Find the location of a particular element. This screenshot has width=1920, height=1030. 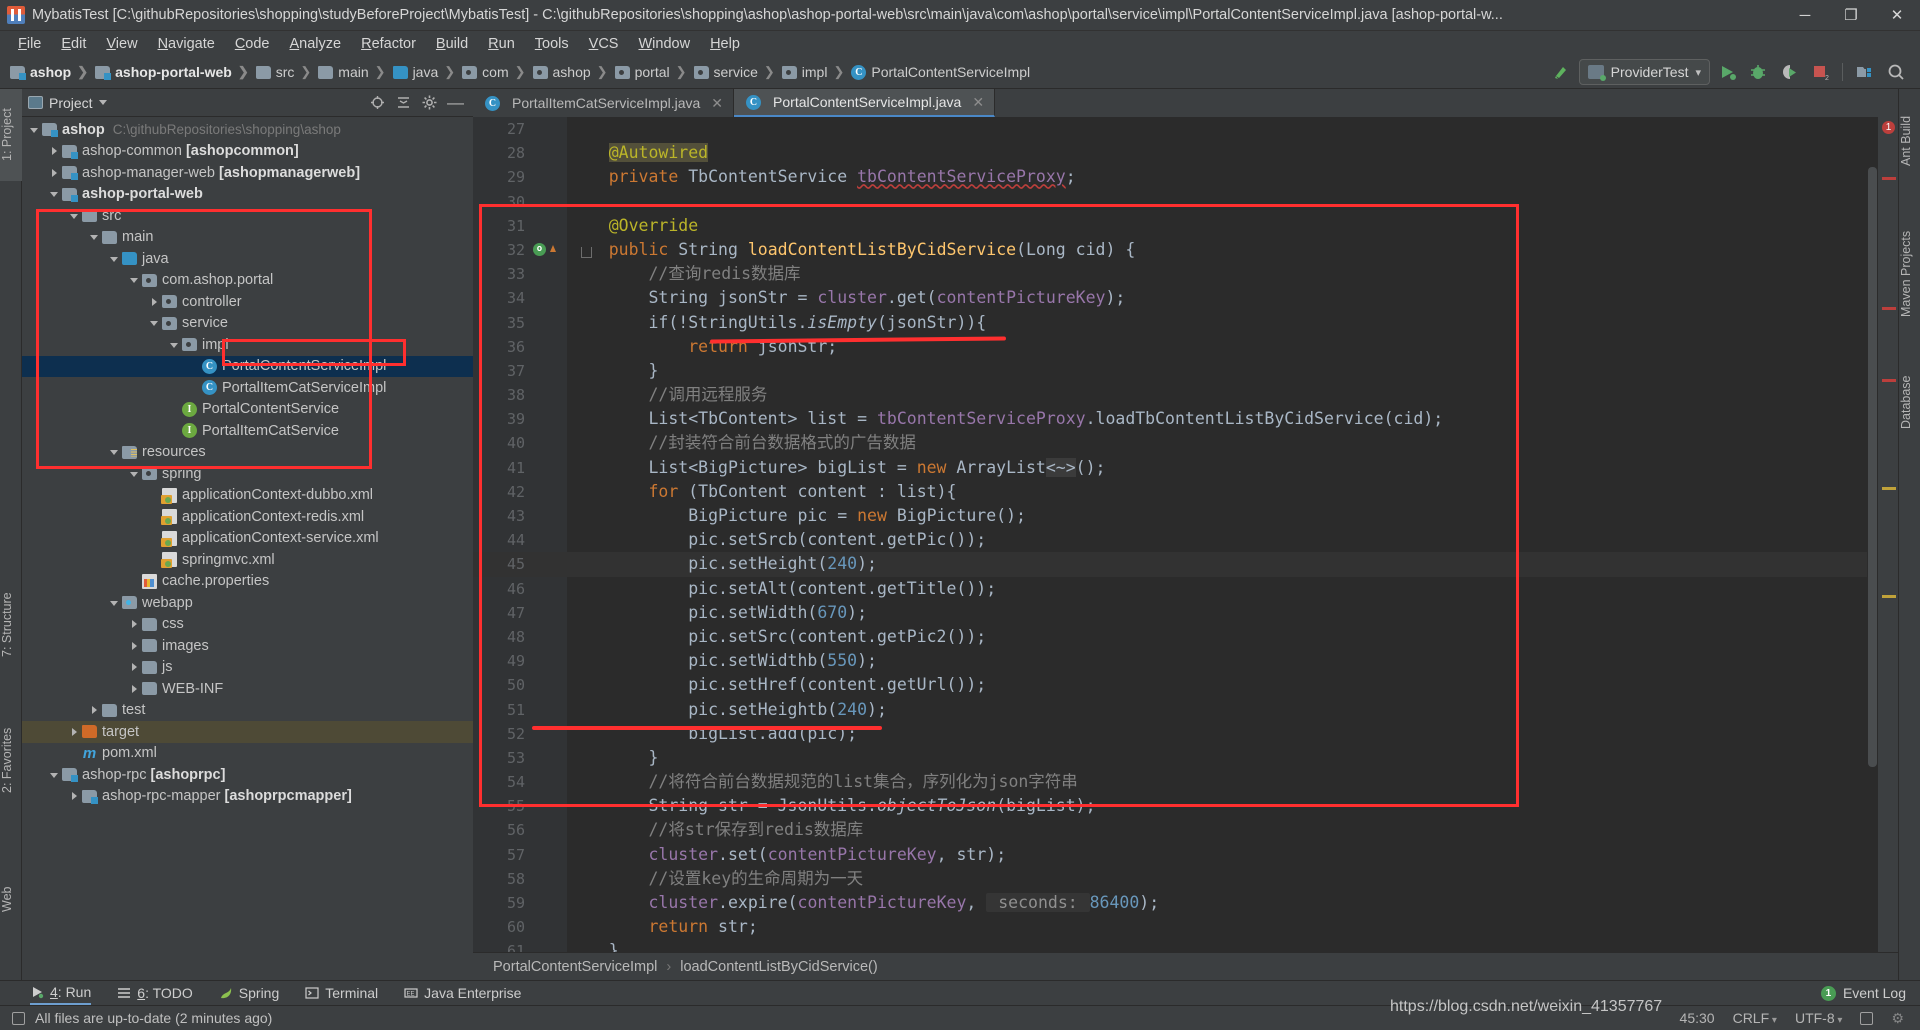

tree-node: applicationContext-dubbo.xml is located at coordinates (247, 496).